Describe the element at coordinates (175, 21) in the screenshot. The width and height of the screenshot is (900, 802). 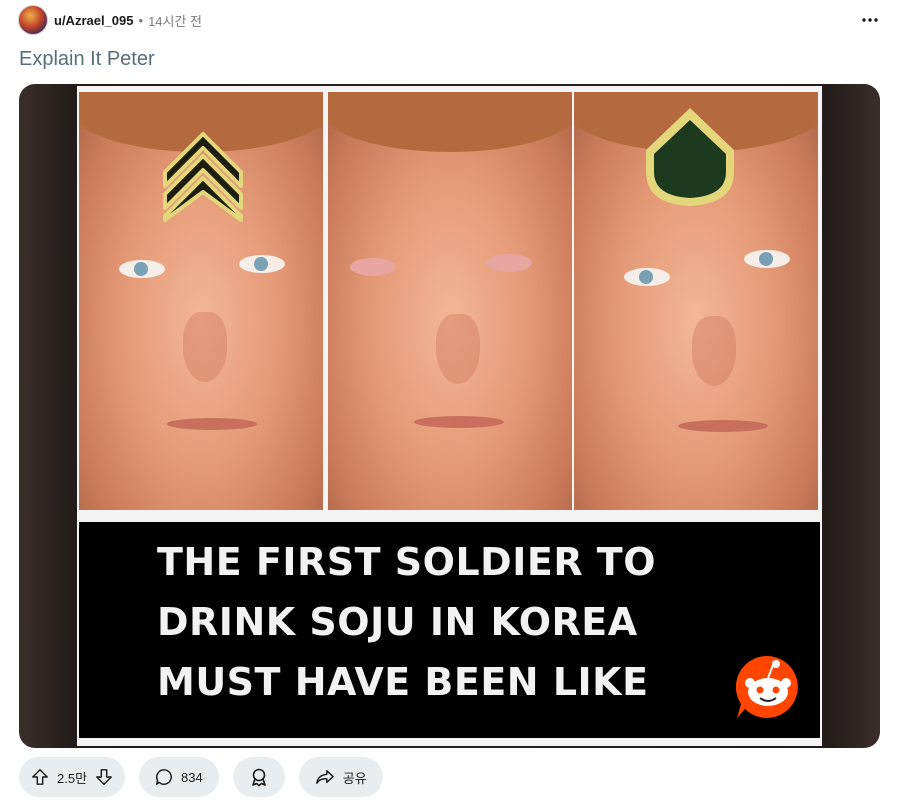
I see `post-time: 14시간 전` at that location.